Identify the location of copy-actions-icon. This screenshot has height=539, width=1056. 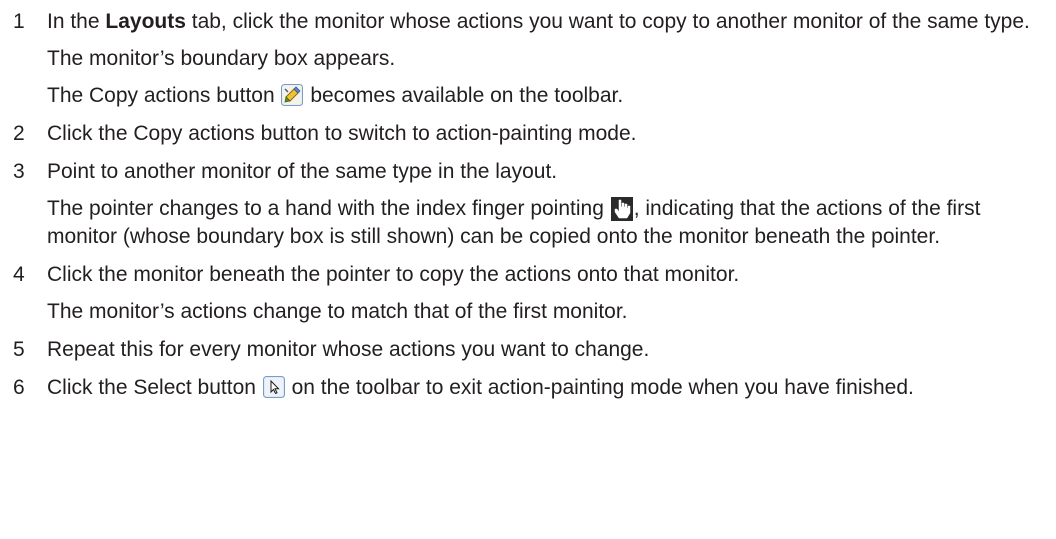
(292, 95).